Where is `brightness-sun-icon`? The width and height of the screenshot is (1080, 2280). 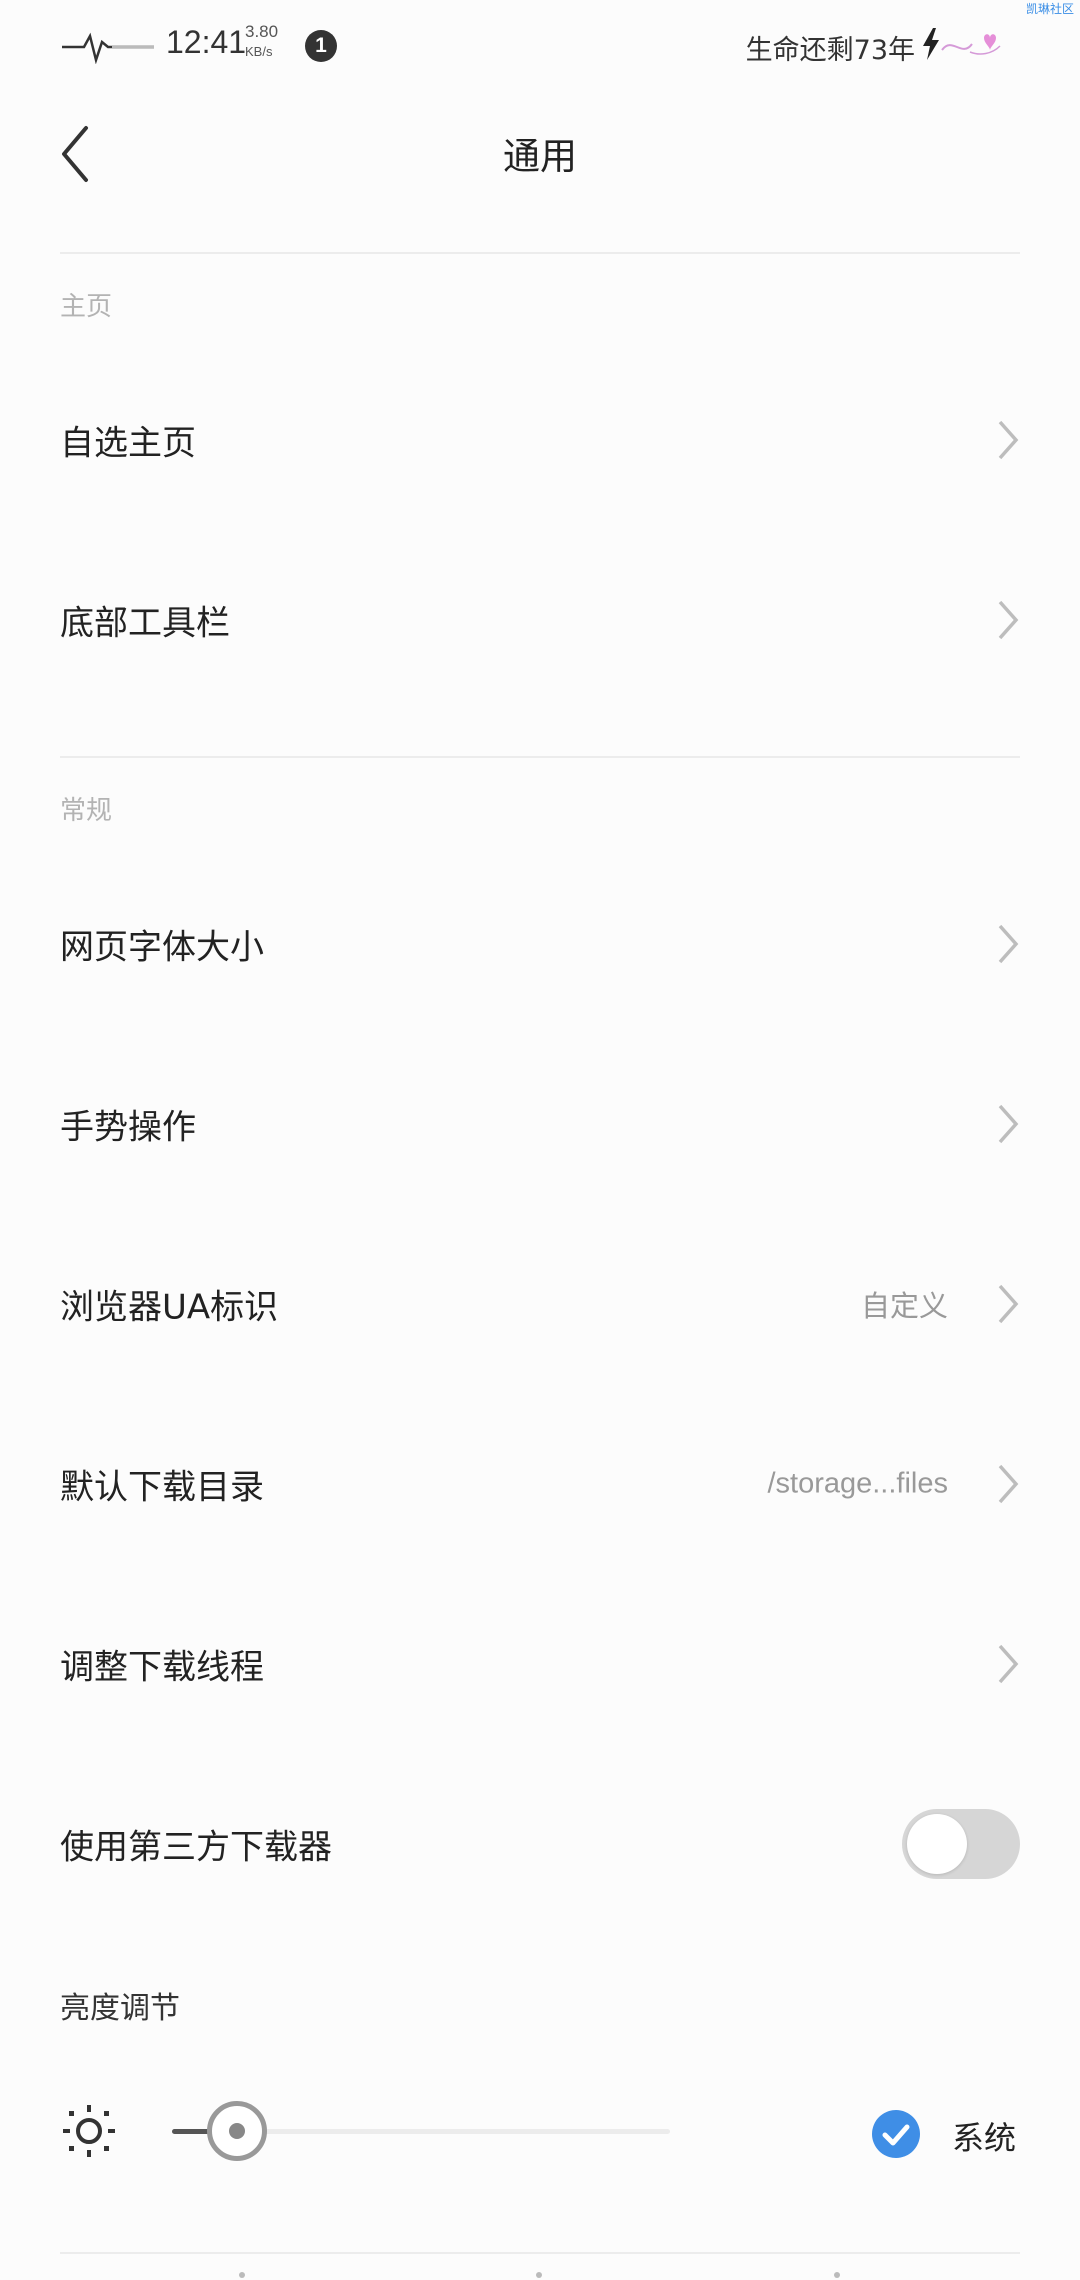
brightness-sun-icon is located at coordinates (89, 2131).